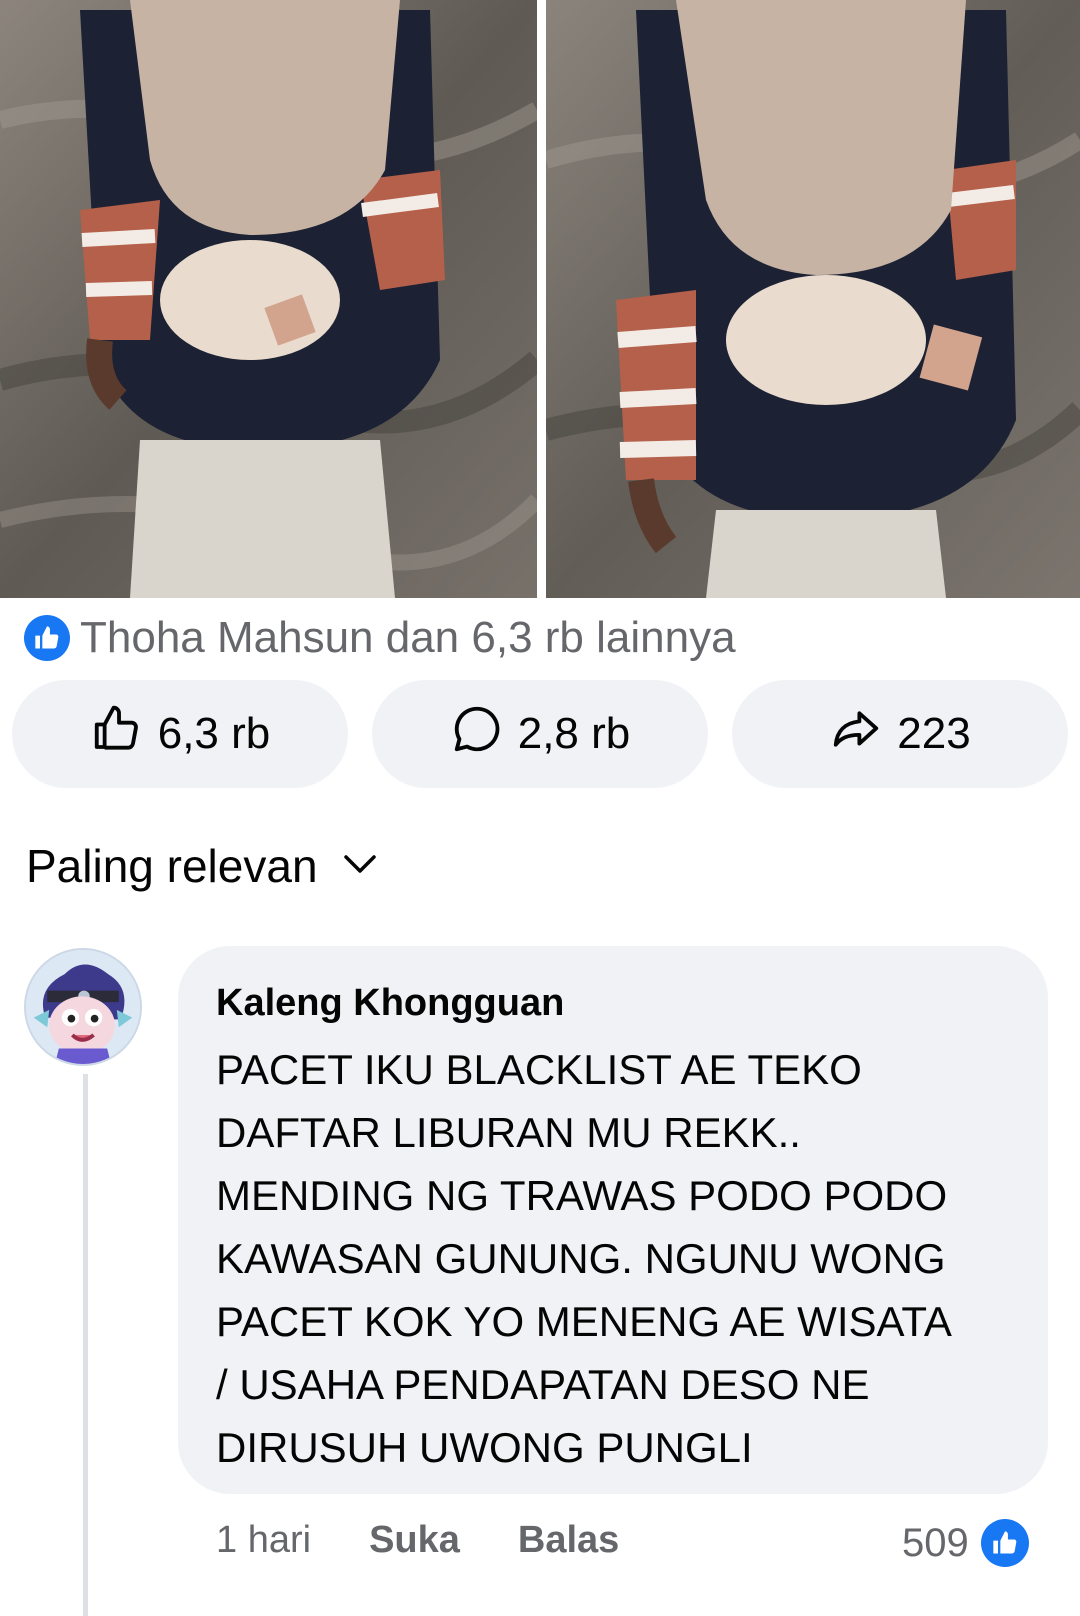  What do you see at coordinates (263, 1540) in the screenshot?
I see `comment-time: 1 hari` at bounding box center [263, 1540].